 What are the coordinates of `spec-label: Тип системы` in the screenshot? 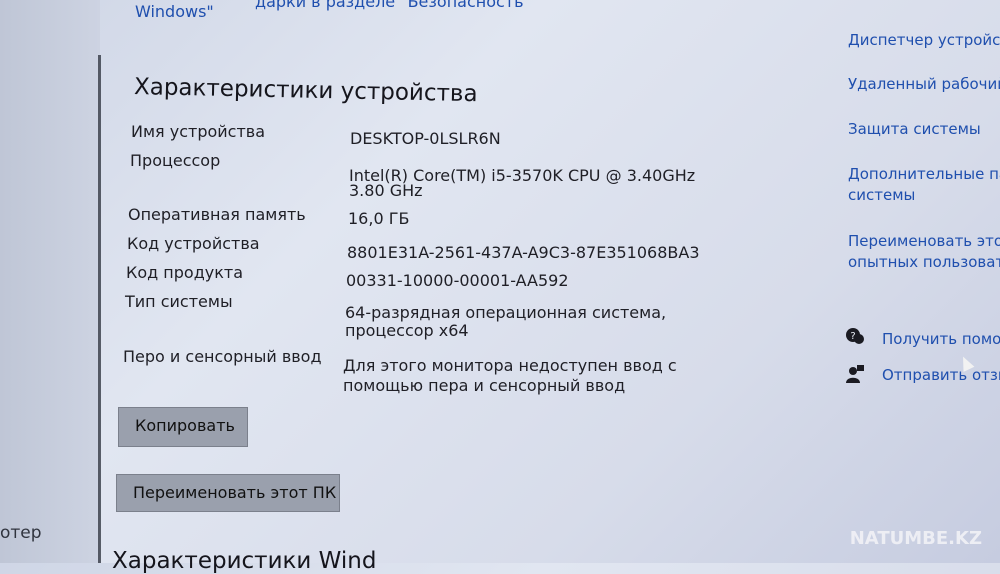 It's located at (179, 301).